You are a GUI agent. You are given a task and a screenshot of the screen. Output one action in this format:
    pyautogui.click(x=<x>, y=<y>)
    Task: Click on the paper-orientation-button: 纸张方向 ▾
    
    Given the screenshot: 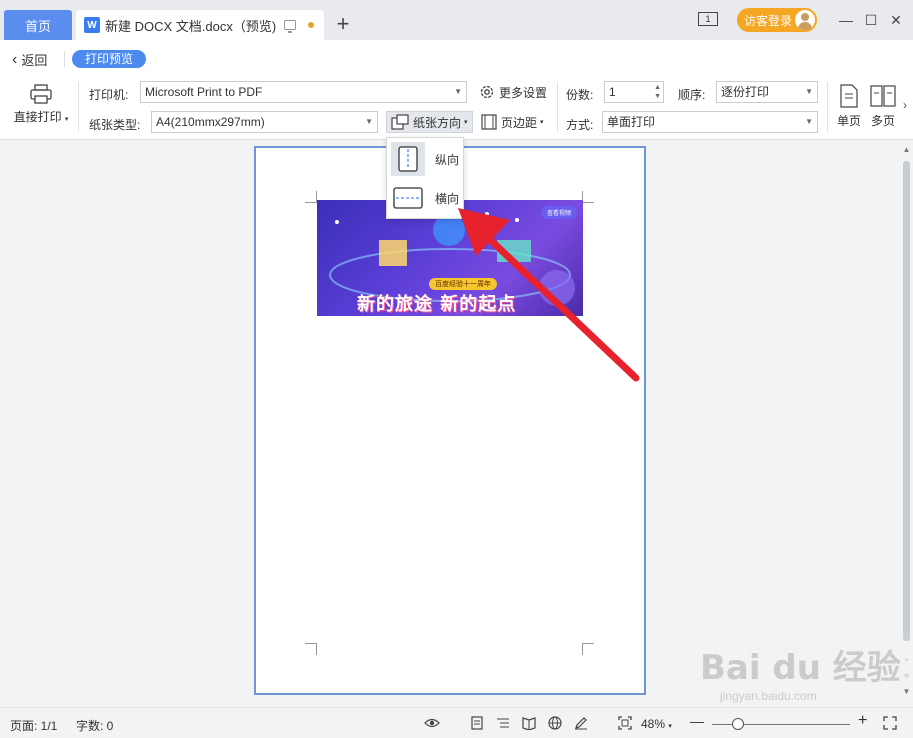 What is the action you would take?
    pyautogui.click(x=429, y=122)
    